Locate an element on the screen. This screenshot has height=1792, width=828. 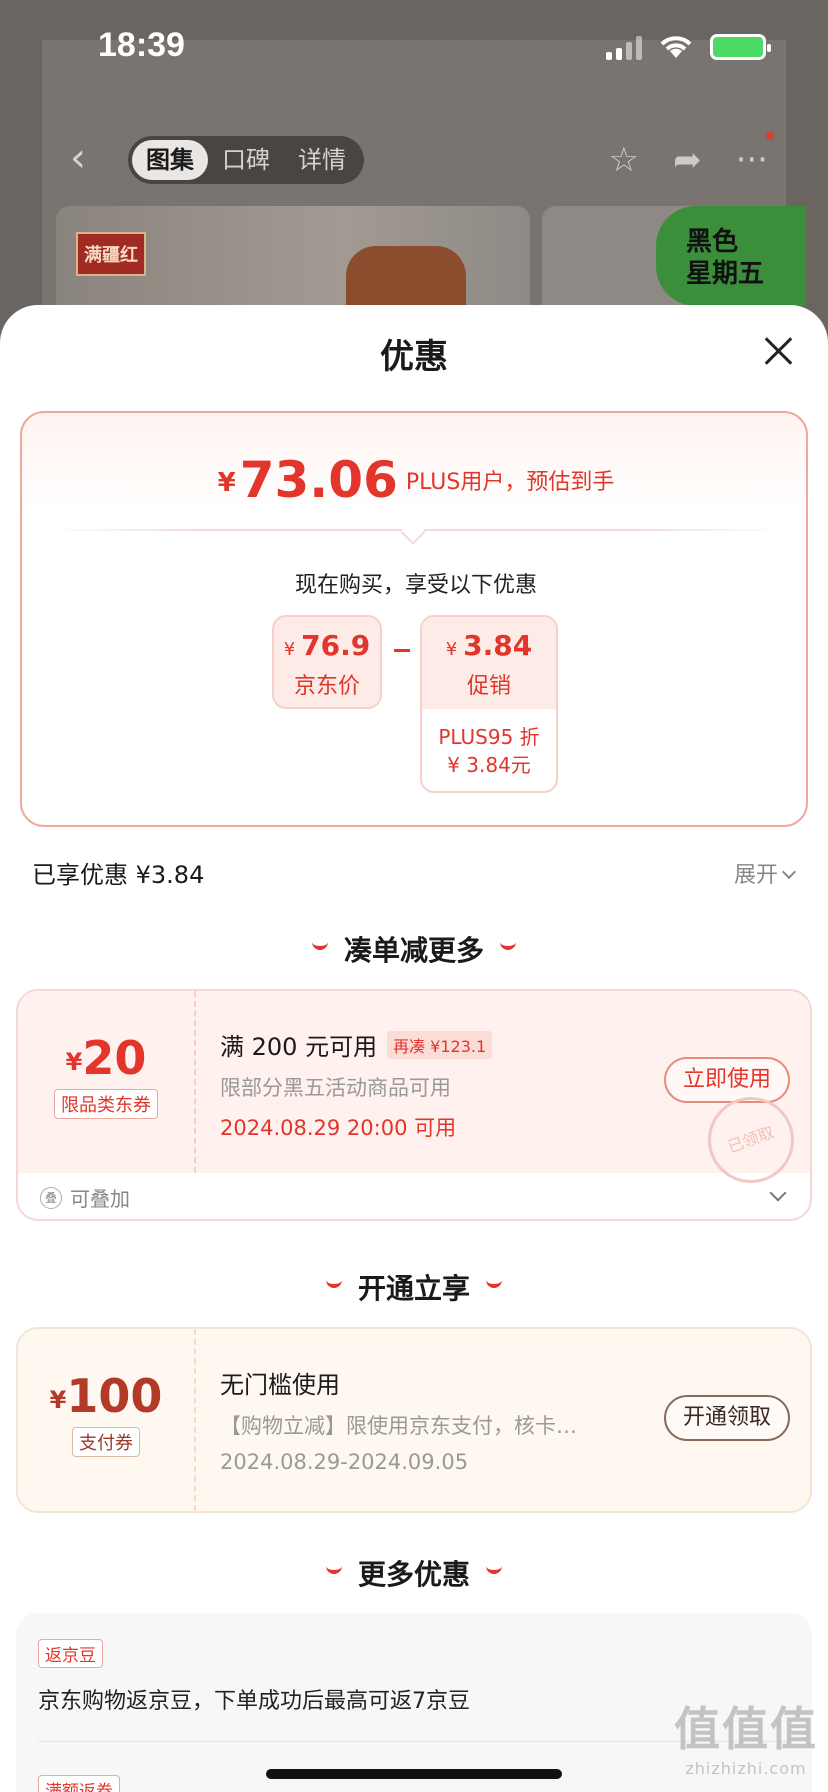
minus-sign is located at coordinates (402, 650).